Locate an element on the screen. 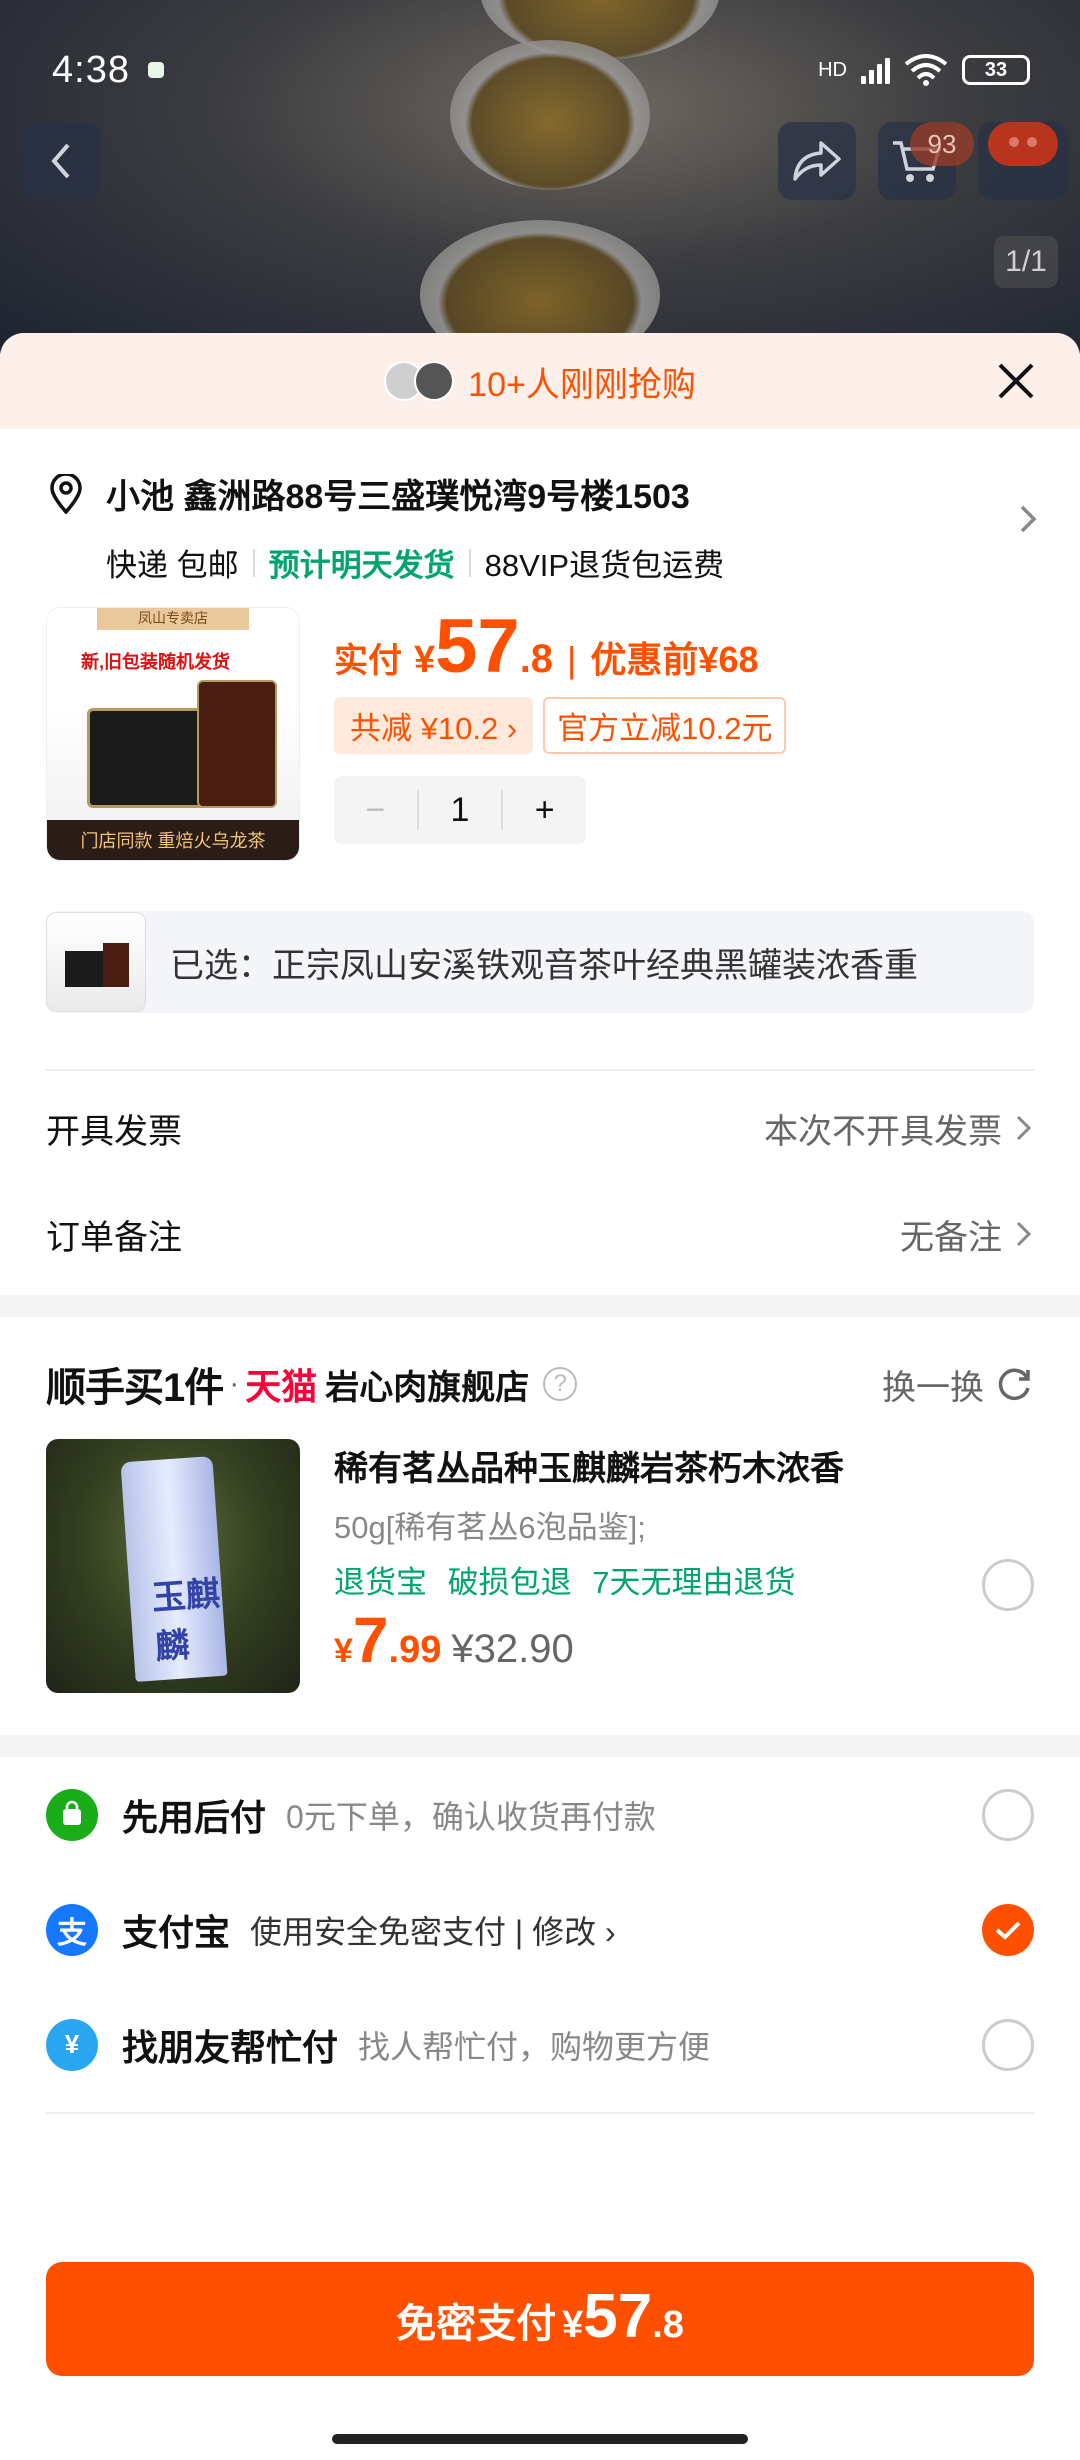  battery-icon: 33 is located at coordinates (996, 70).